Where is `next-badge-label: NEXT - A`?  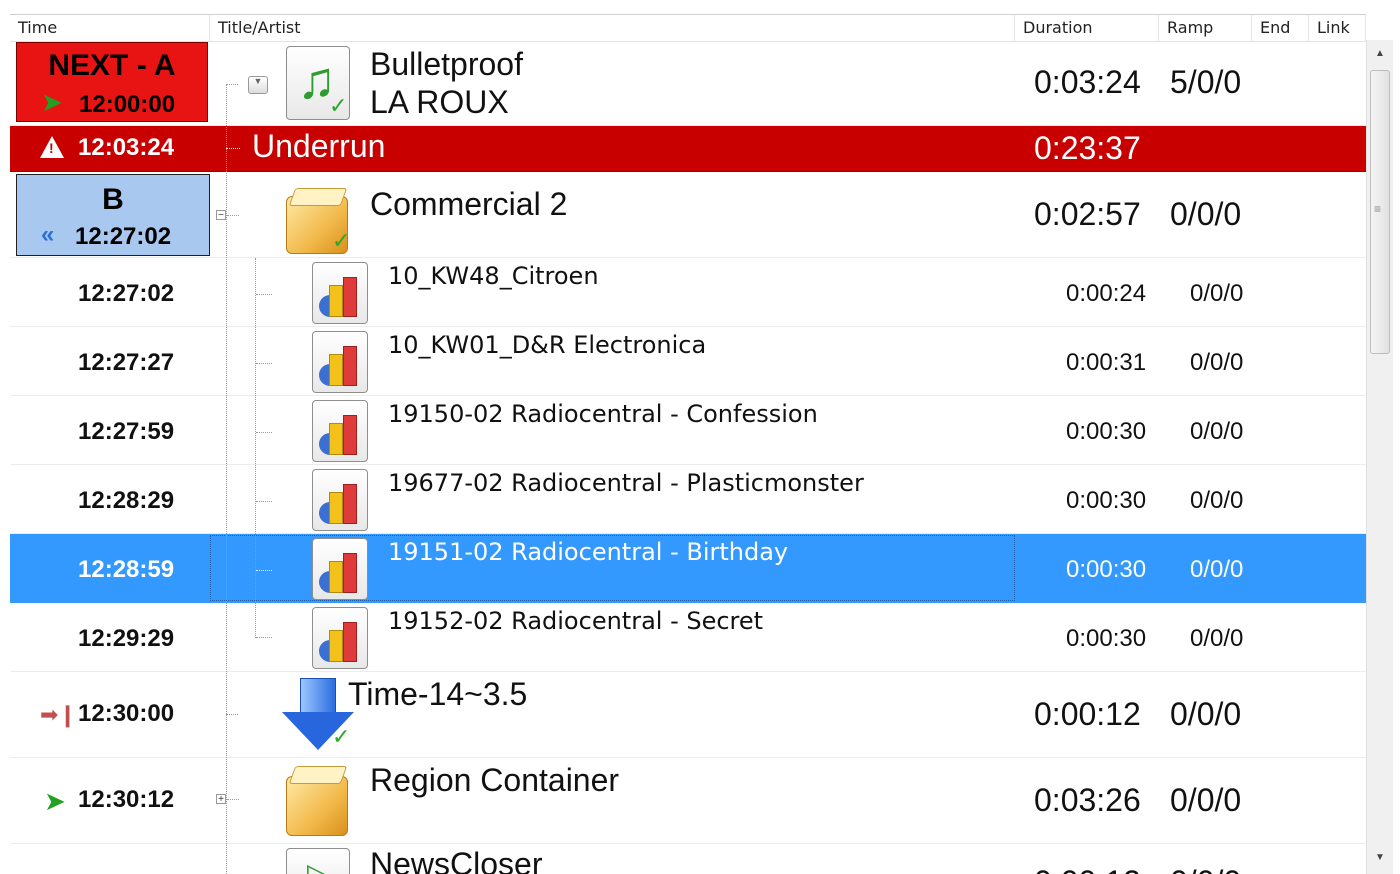
next-badge-label: NEXT - A is located at coordinates (112, 65).